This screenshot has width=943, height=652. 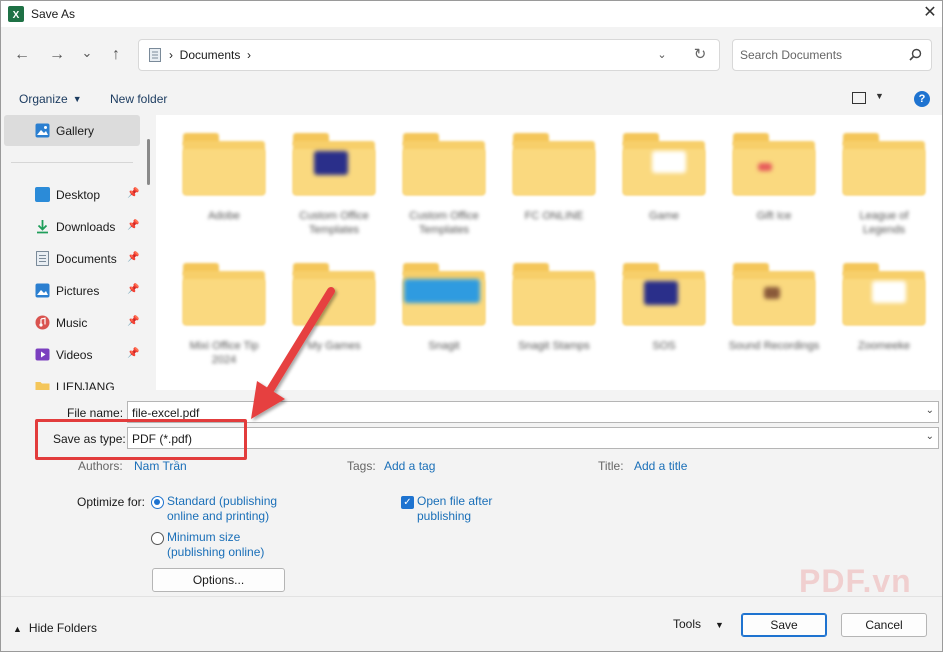 I want to click on authors-value: Nam Trần, so click(x=160, y=466).